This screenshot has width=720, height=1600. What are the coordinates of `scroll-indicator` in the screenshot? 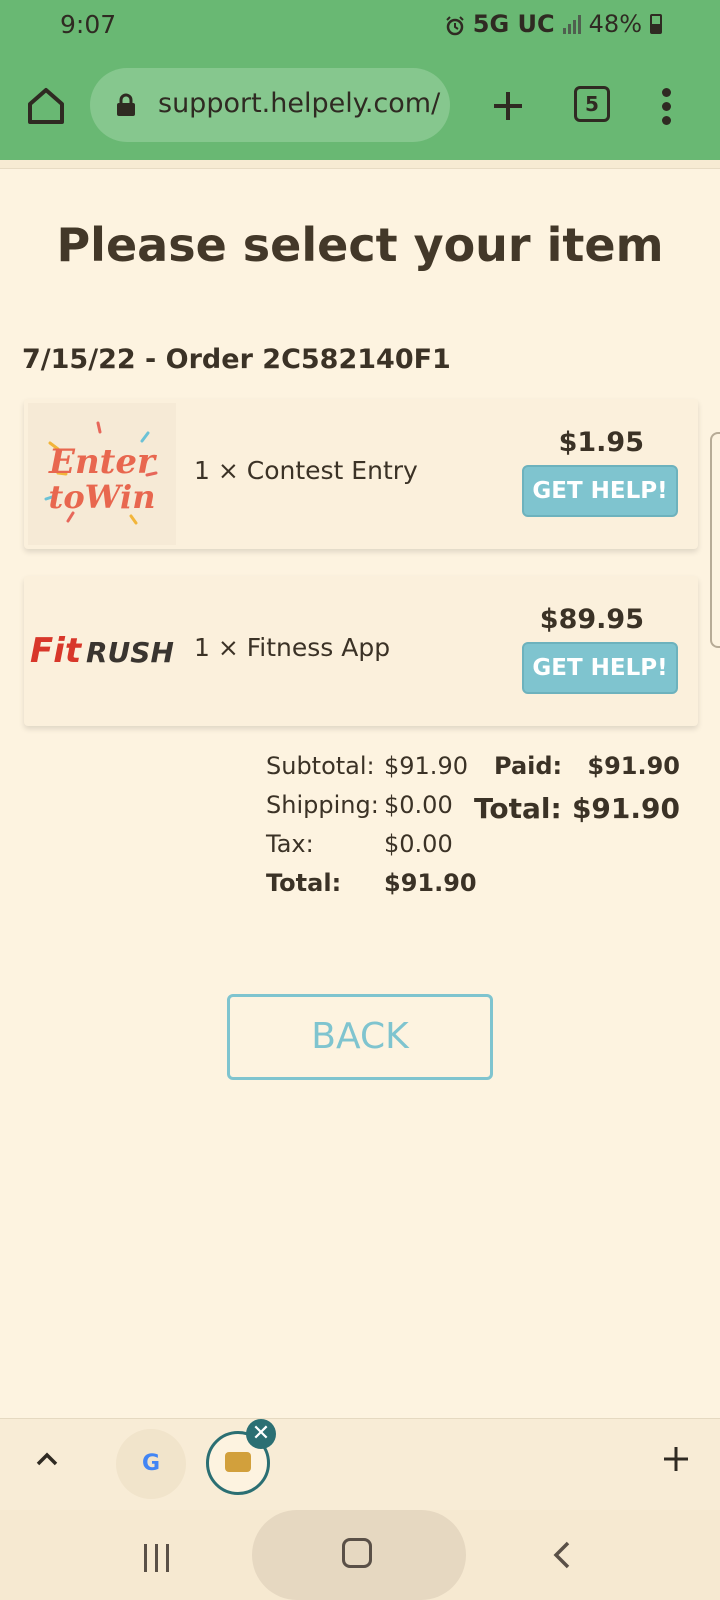 It's located at (715, 540).